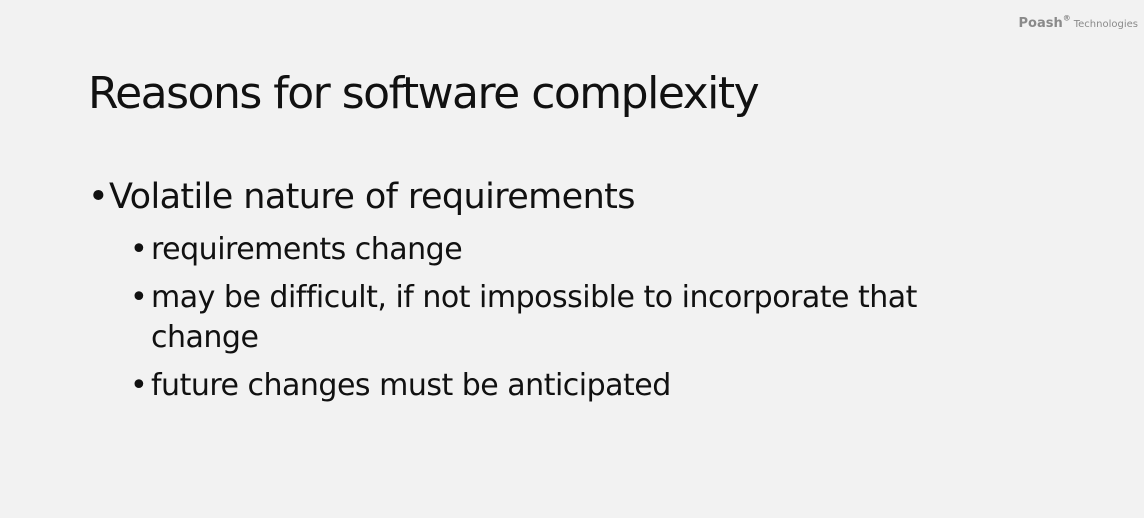  What do you see at coordinates (411, 385) in the screenshot?
I see `sub-bullet-text: future changes must be anticipated` at bounding box center [411, 385].